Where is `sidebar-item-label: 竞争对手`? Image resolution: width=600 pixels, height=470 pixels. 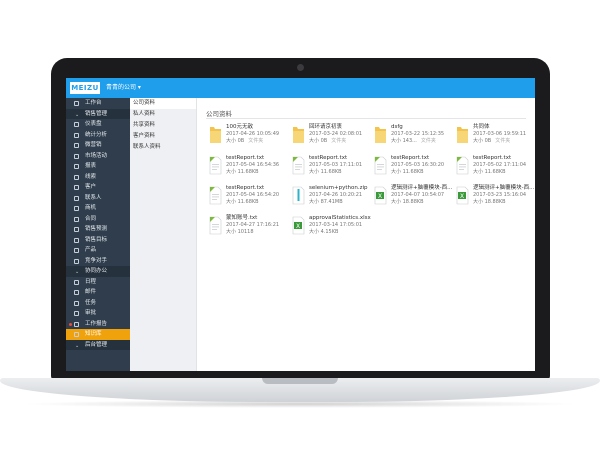 sidebar-item-label: 竞争对手 is located at coordinates (96, 260).